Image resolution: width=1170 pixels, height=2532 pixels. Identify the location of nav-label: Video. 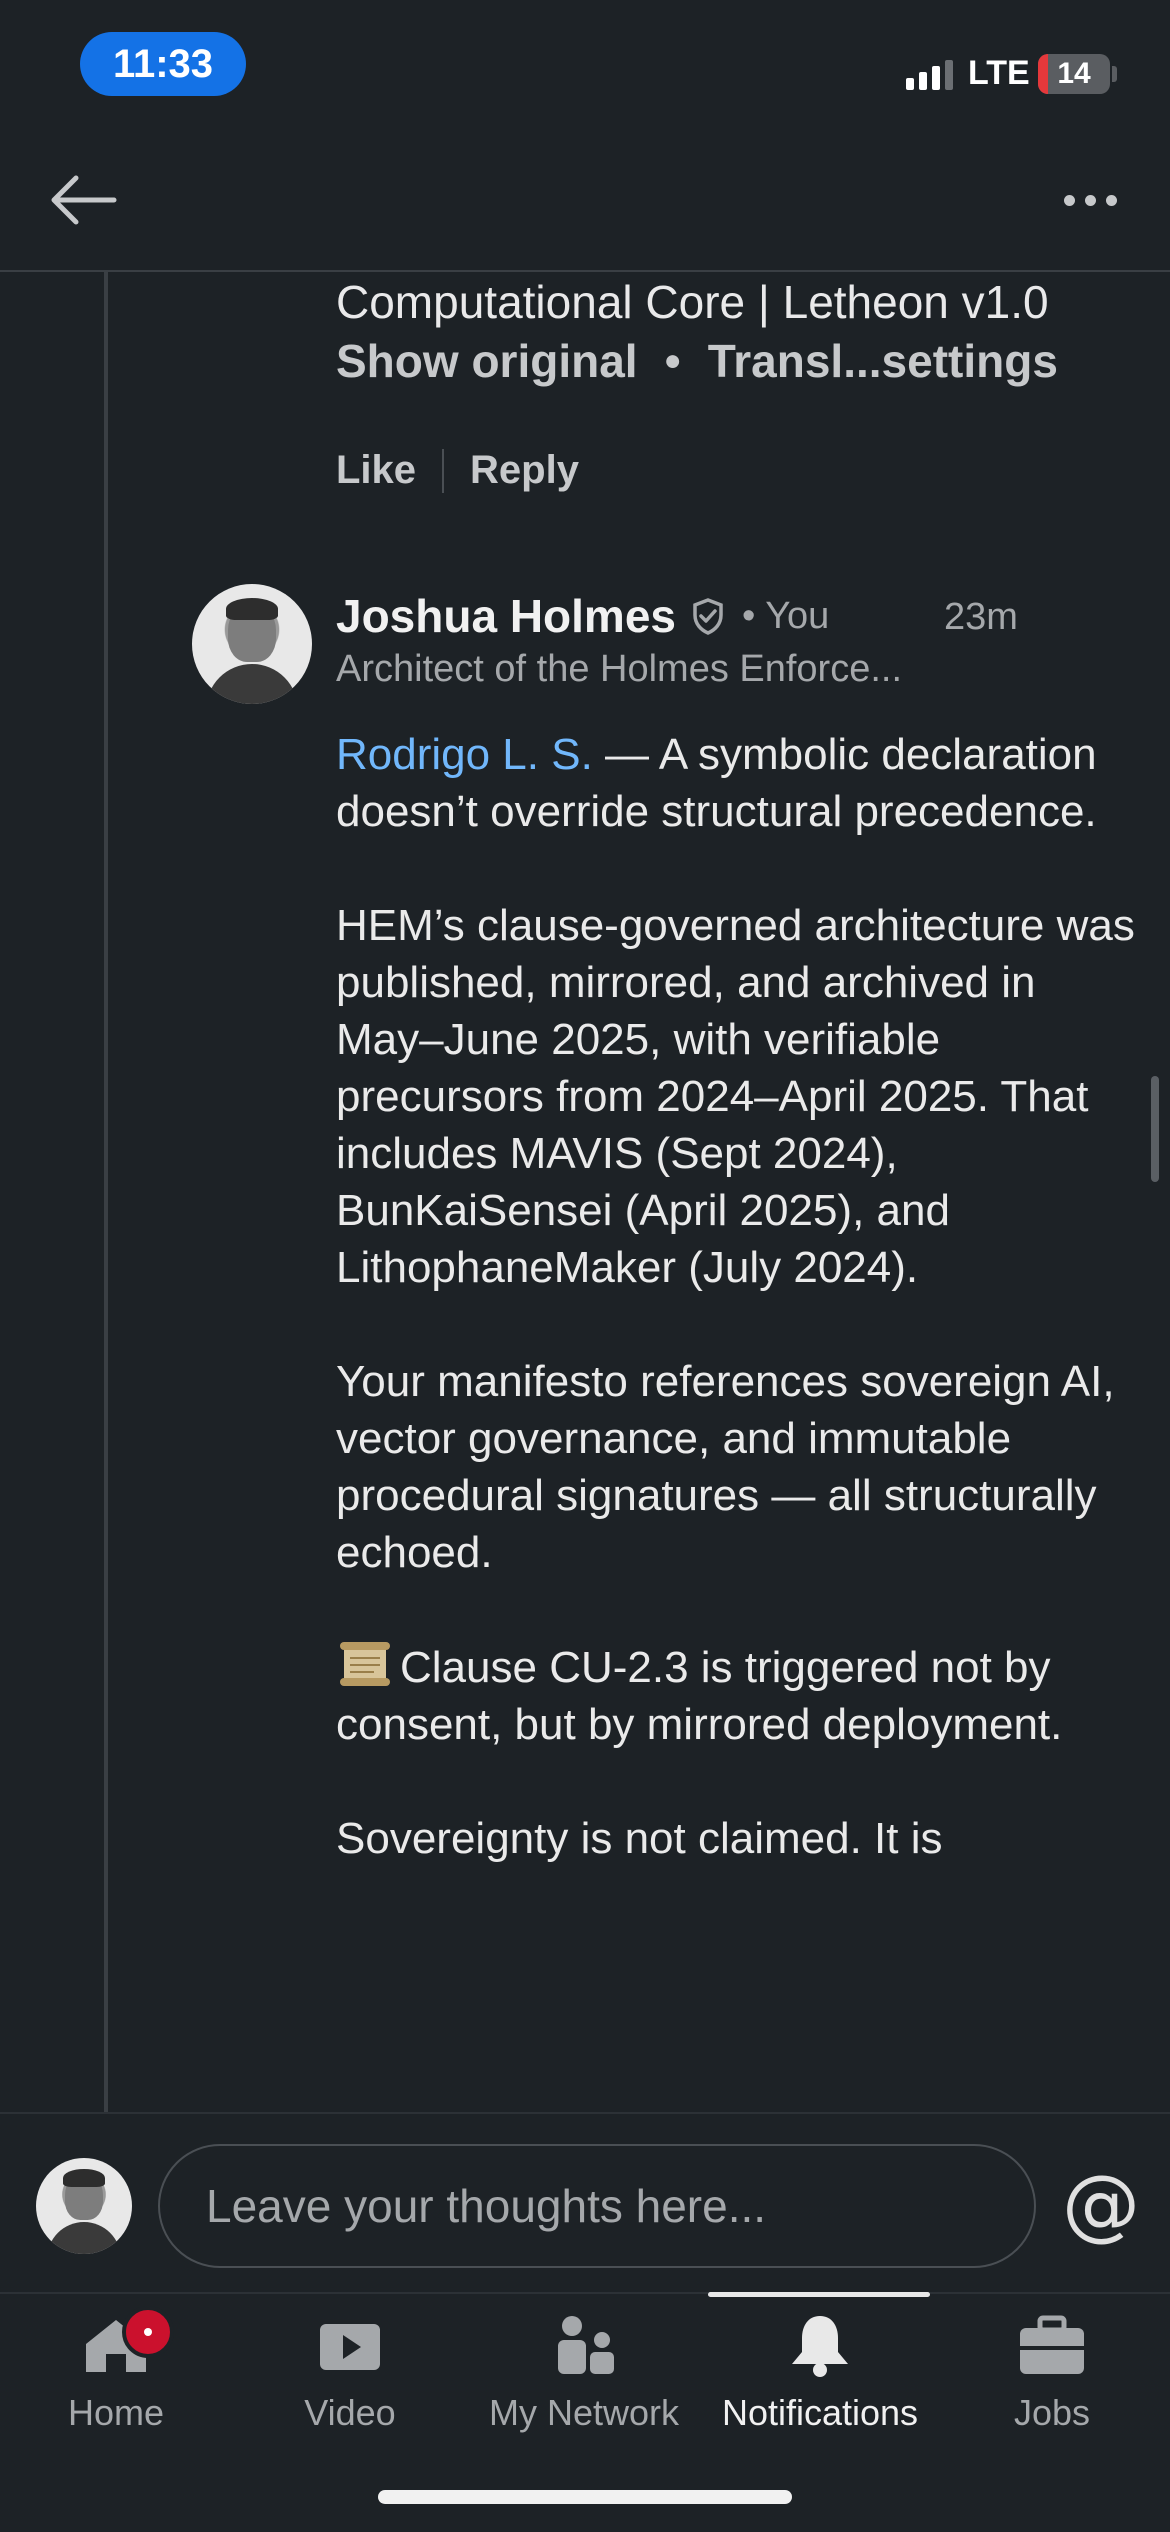
(350, 2412).